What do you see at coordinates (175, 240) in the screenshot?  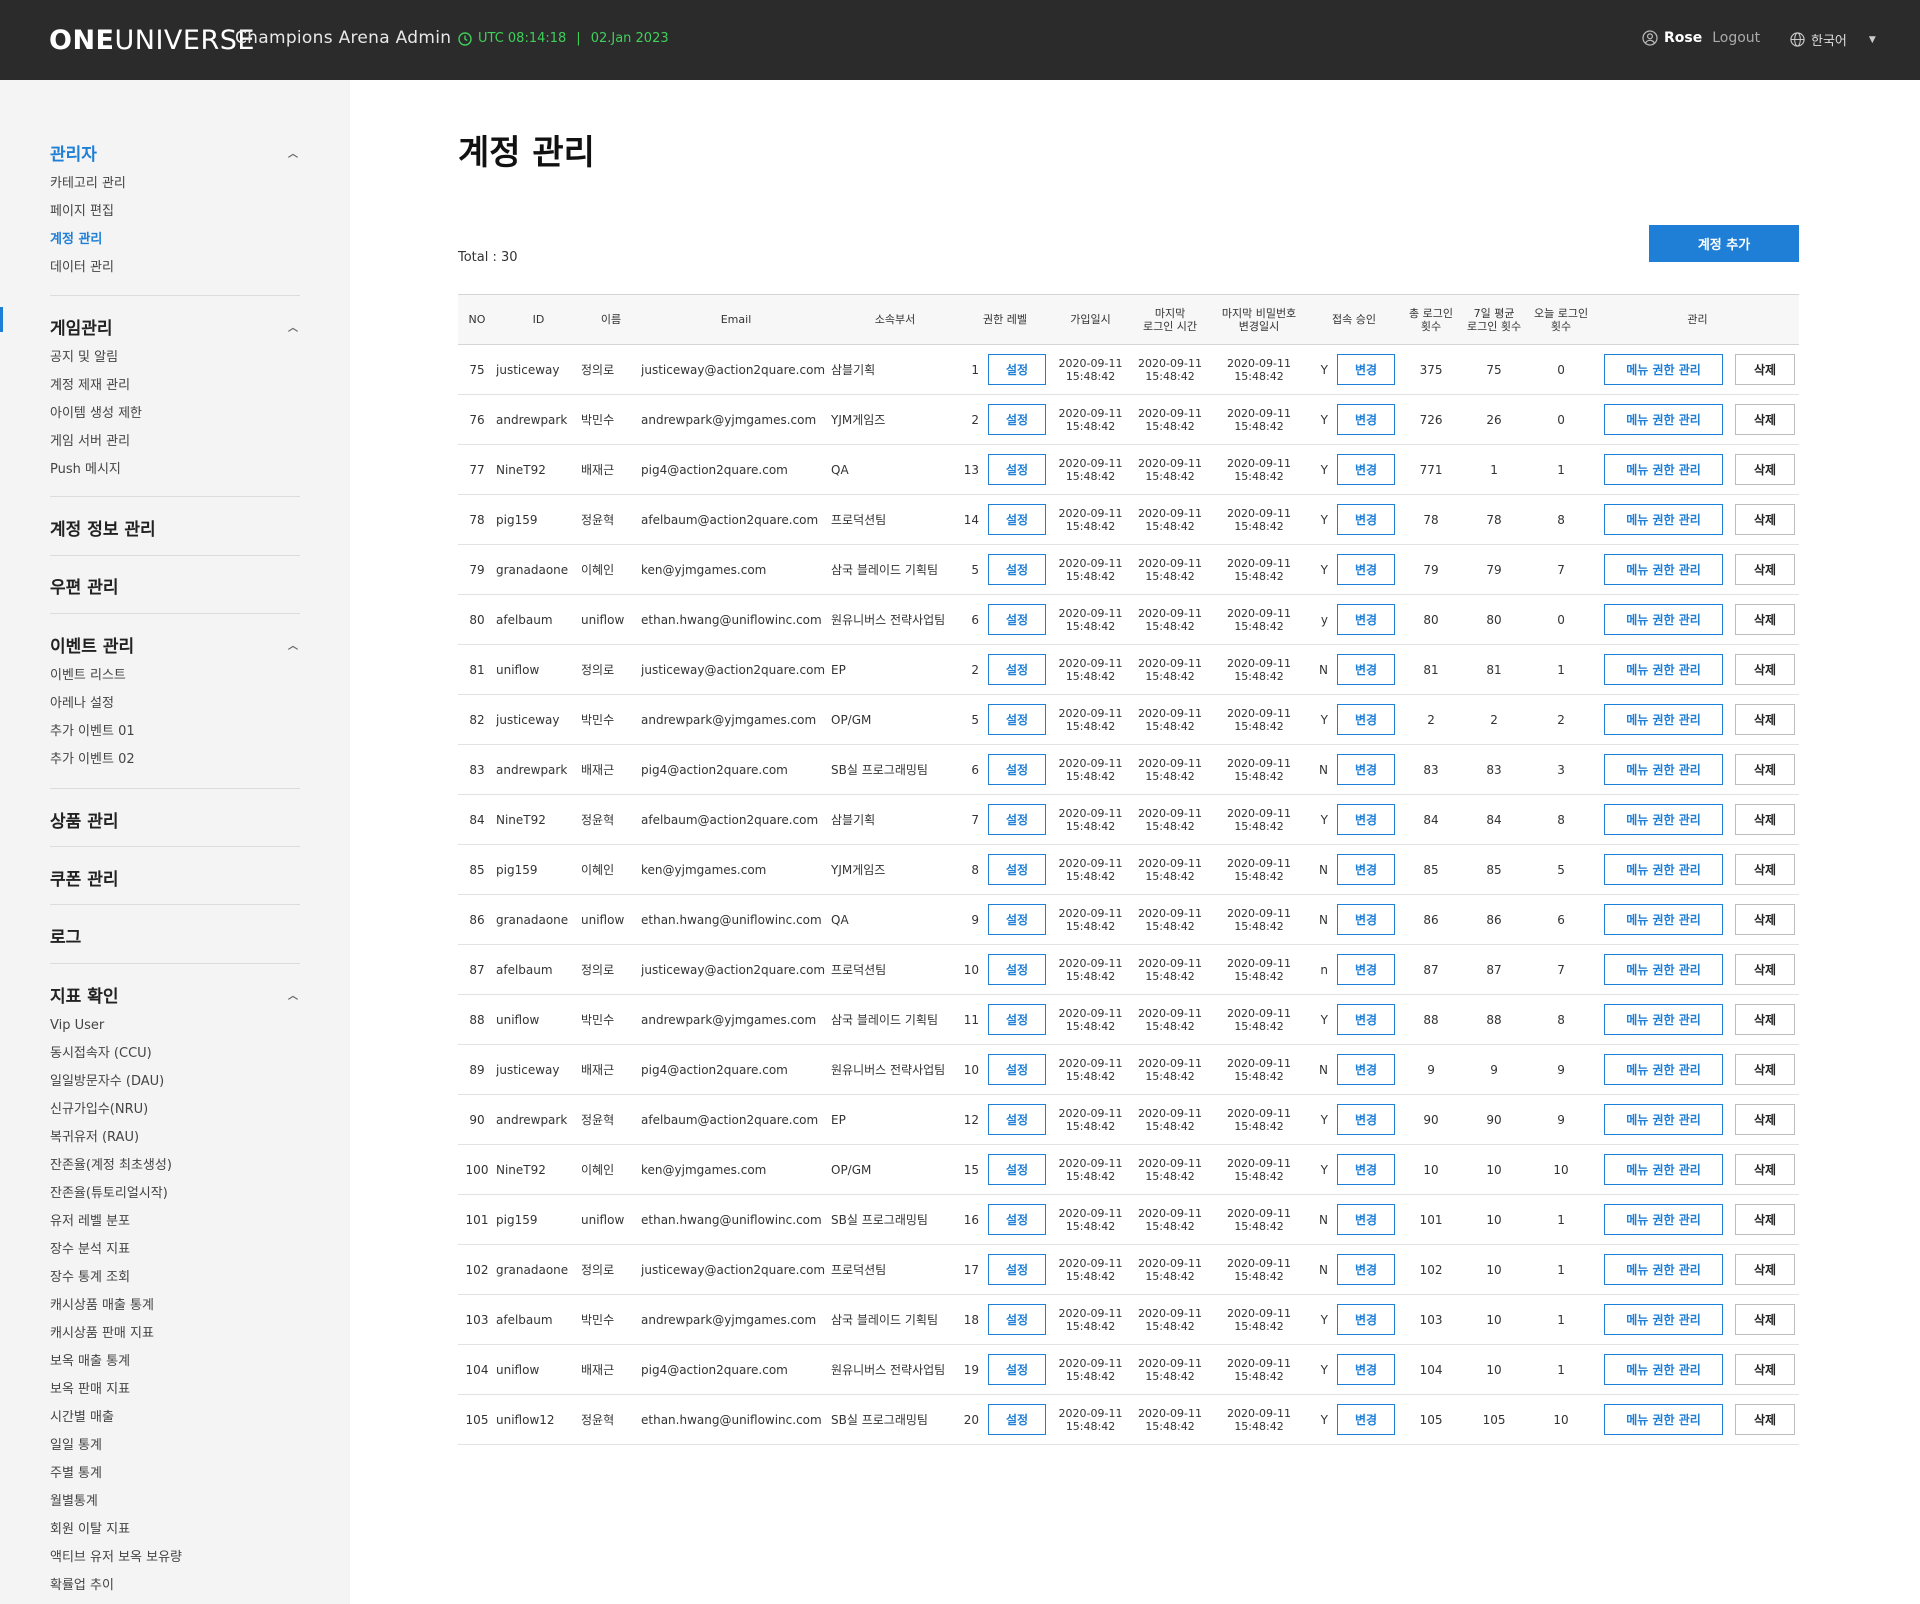 I see `sidebar-item-account: 계정 관리` at bounding box center [175, 240].